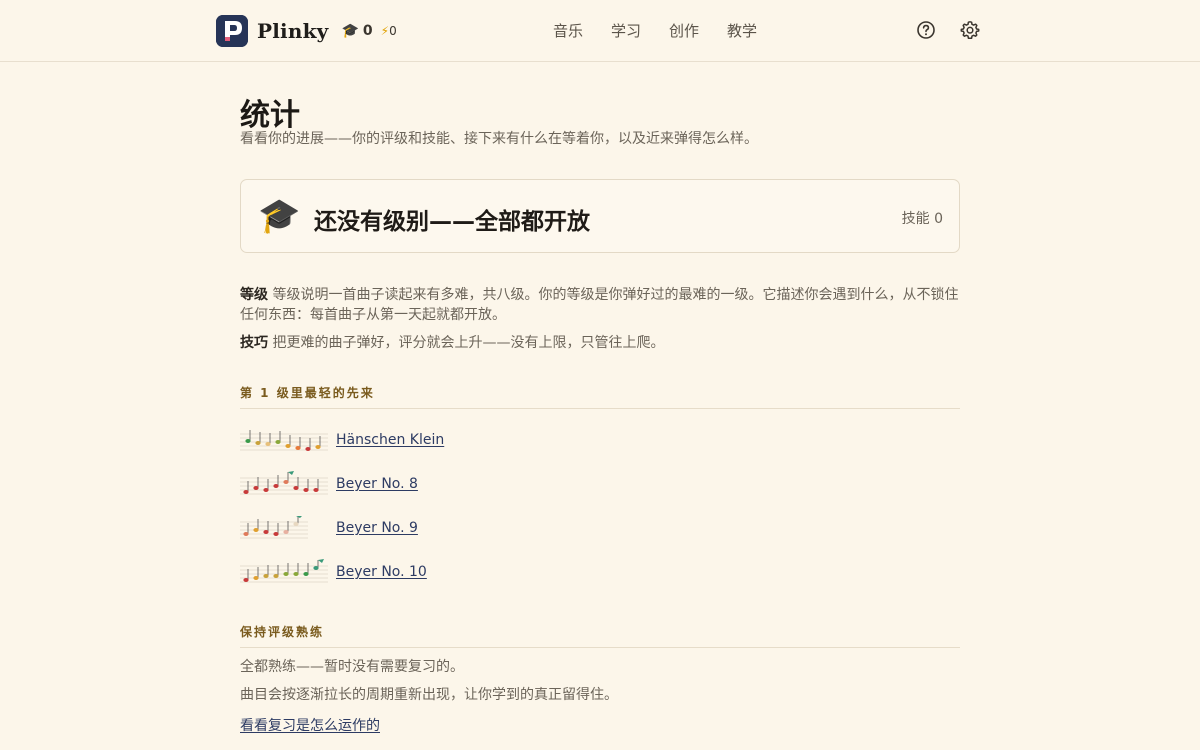 This screenshot has width=1200, height=750. Describe the element at coordinates (385, 31) in the screenshot. I see `lightning-icon: ⚡` at that location.